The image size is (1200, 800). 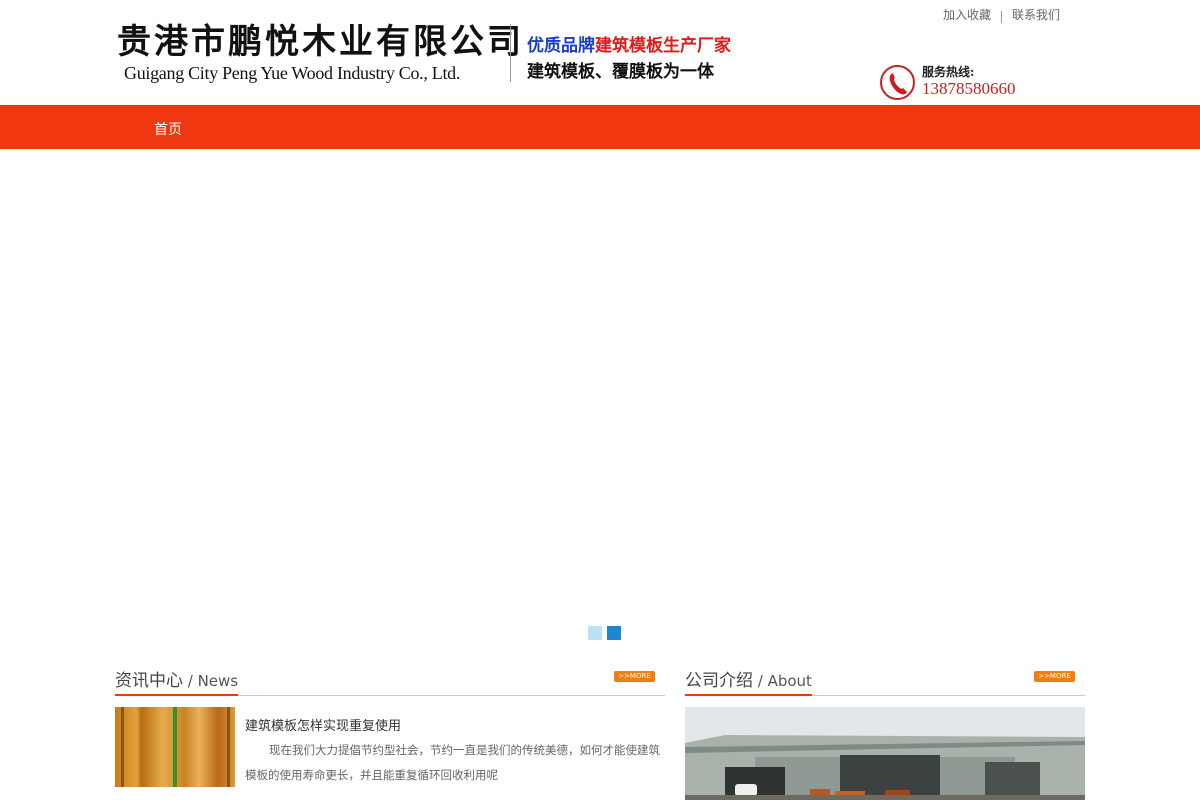 What do you see at coordinates (967, 15) in the screenshot?
I see `add-favorite-link: 加入收藏` at bounding box center [967, 15].